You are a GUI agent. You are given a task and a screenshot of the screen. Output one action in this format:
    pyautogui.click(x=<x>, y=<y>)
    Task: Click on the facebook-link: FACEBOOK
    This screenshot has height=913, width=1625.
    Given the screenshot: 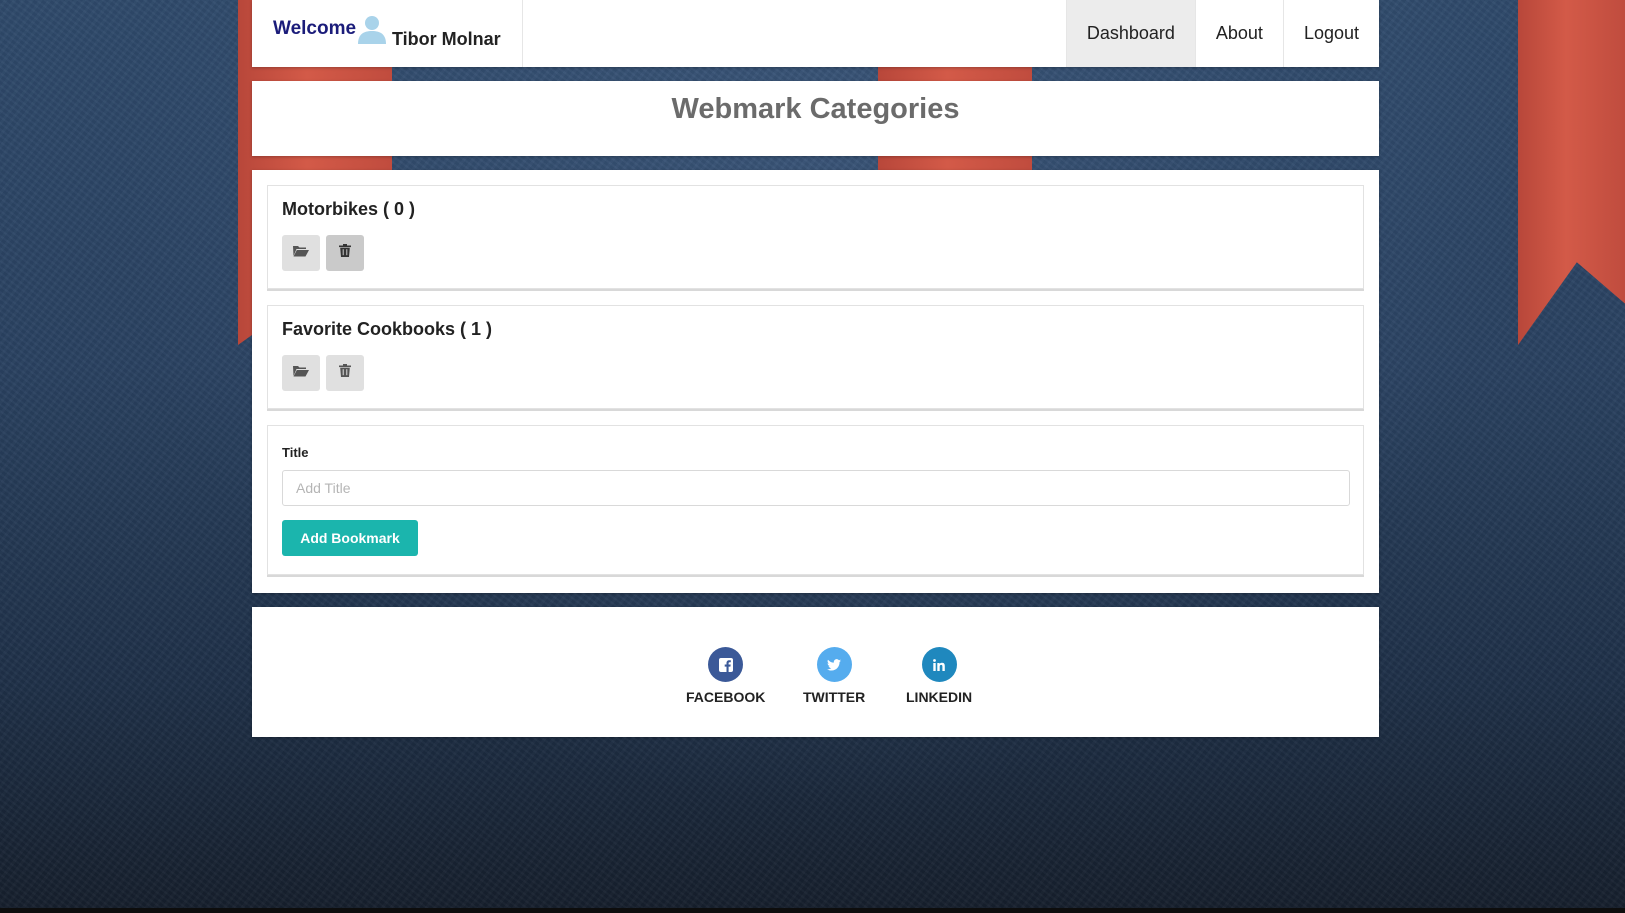 What is the action you would take?
    pyautogui.click(x=725, y=676)
    